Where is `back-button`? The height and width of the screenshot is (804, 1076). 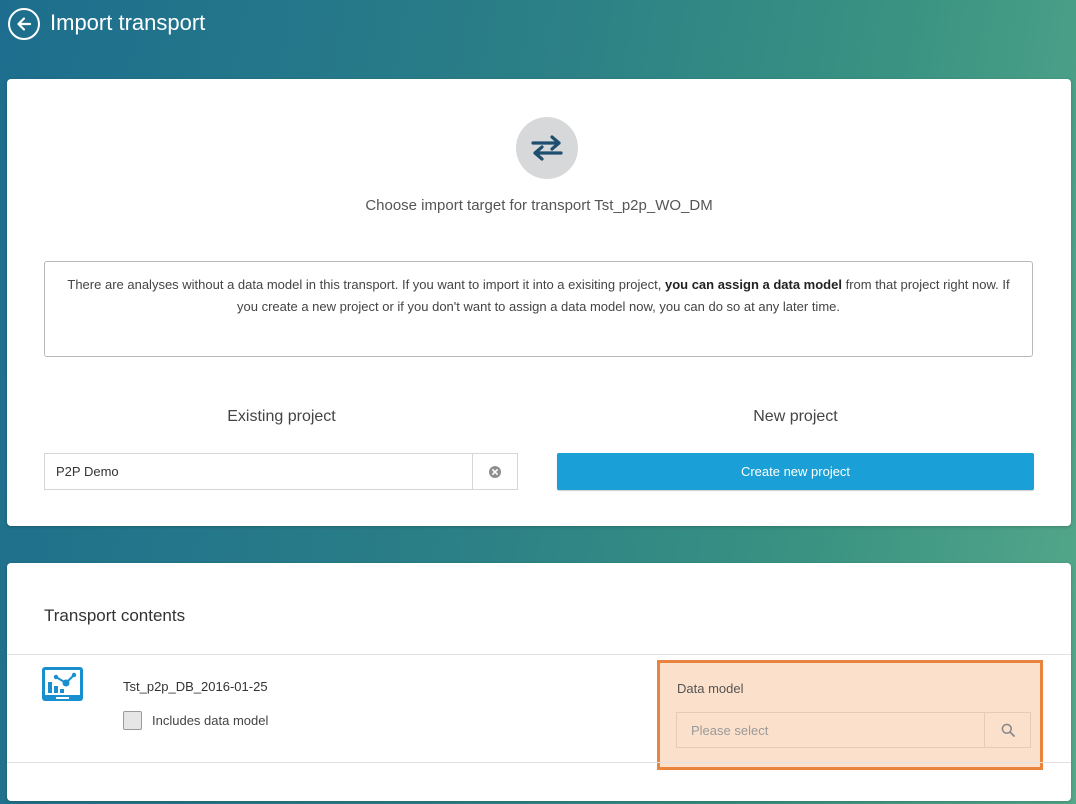
back-button is located at coordinates (24, 24).